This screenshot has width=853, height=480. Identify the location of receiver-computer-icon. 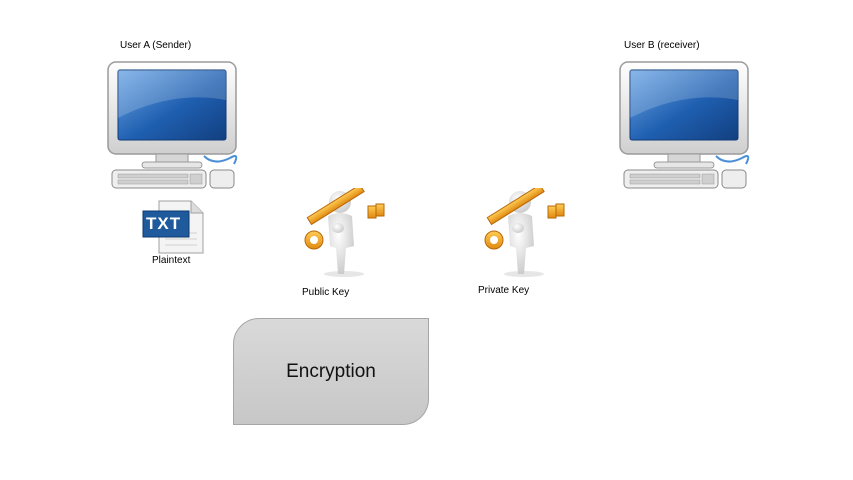
(684, 125).